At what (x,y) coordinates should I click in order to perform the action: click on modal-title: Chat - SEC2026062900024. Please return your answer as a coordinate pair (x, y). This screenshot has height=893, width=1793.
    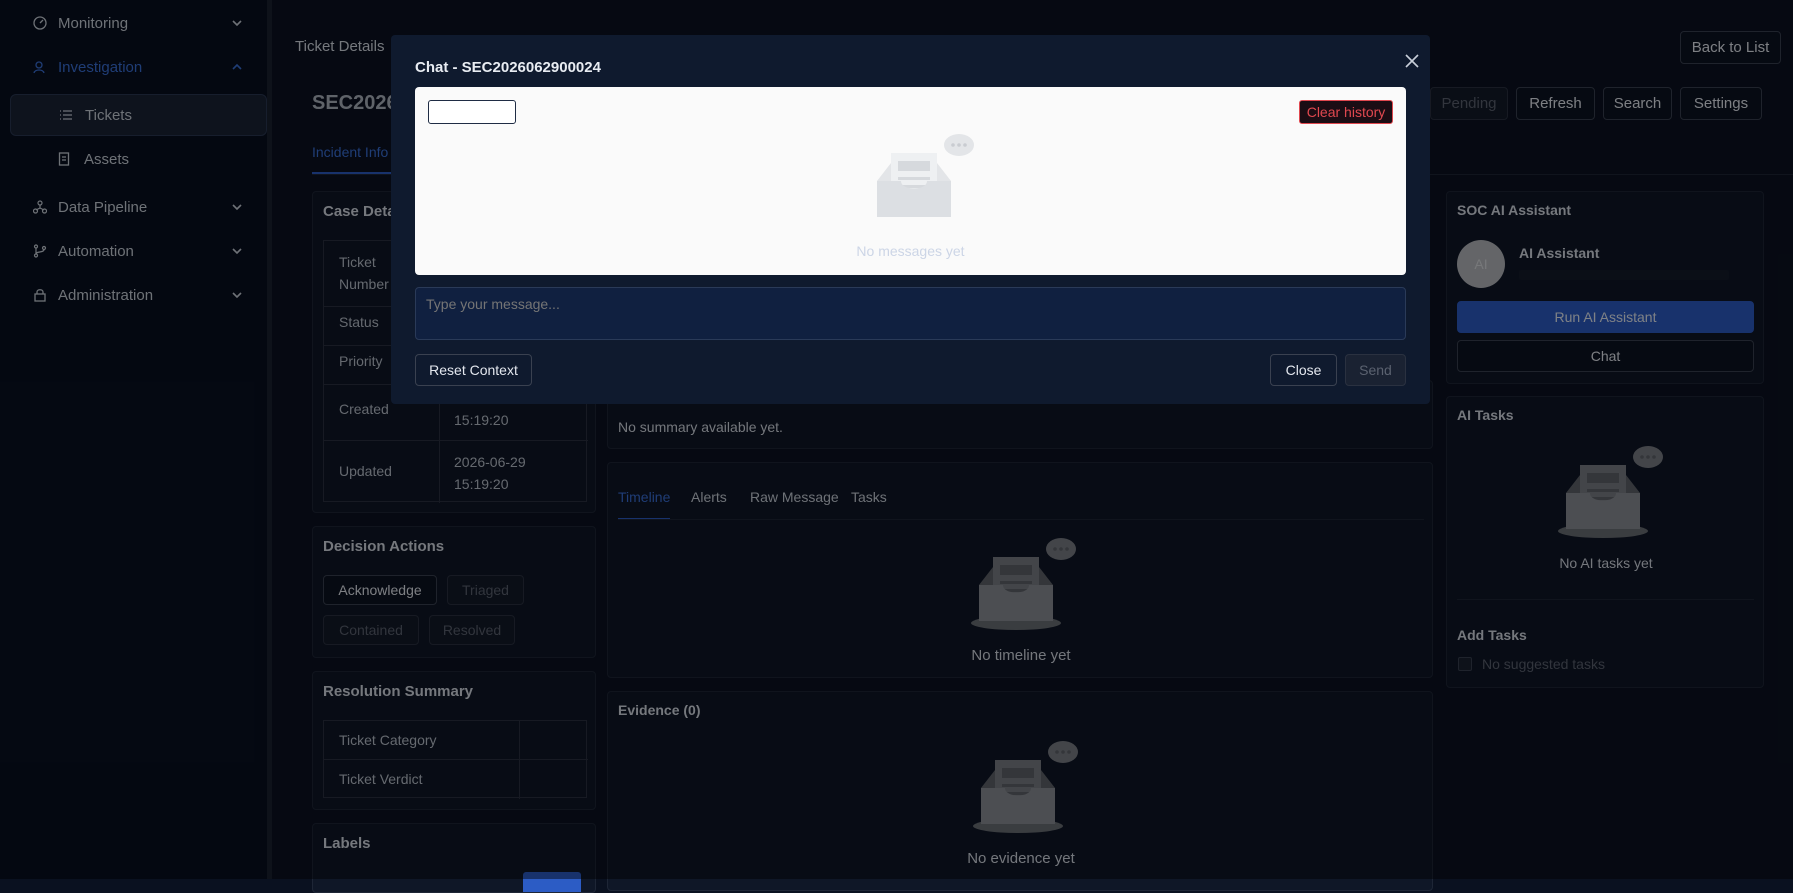
    Looking at the image, I should click on (508, 67).